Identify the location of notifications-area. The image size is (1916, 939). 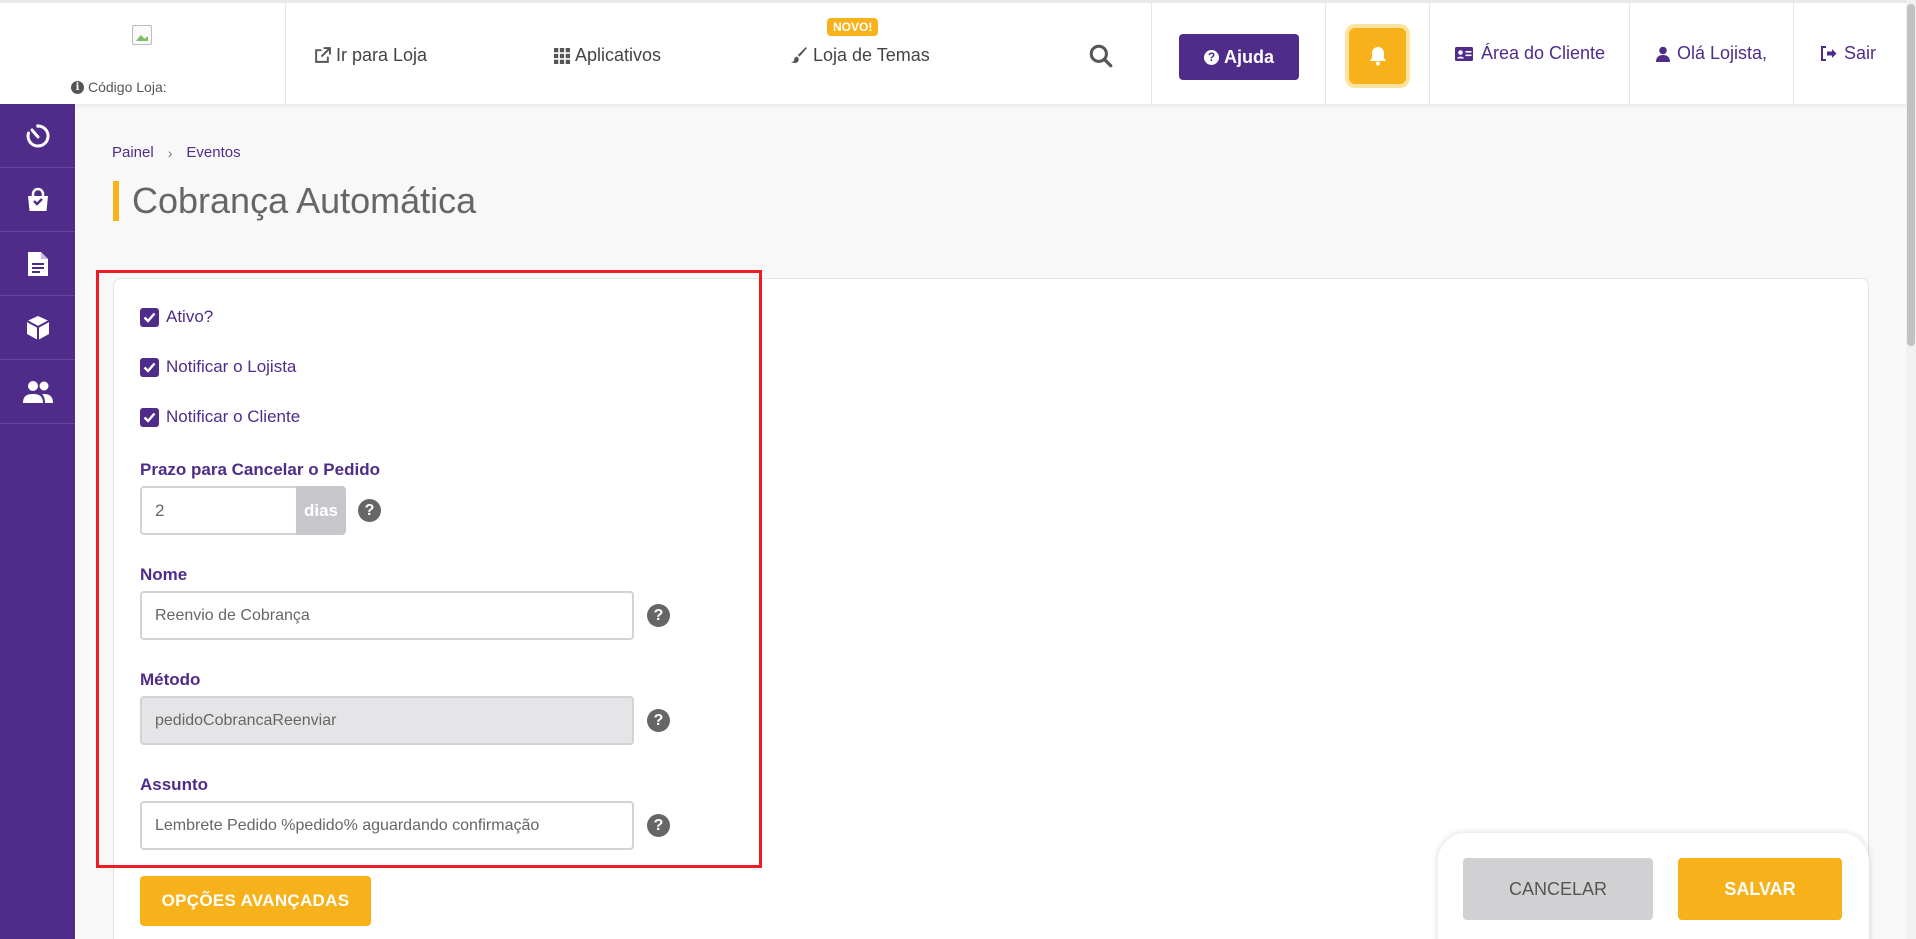
(1378, 53).